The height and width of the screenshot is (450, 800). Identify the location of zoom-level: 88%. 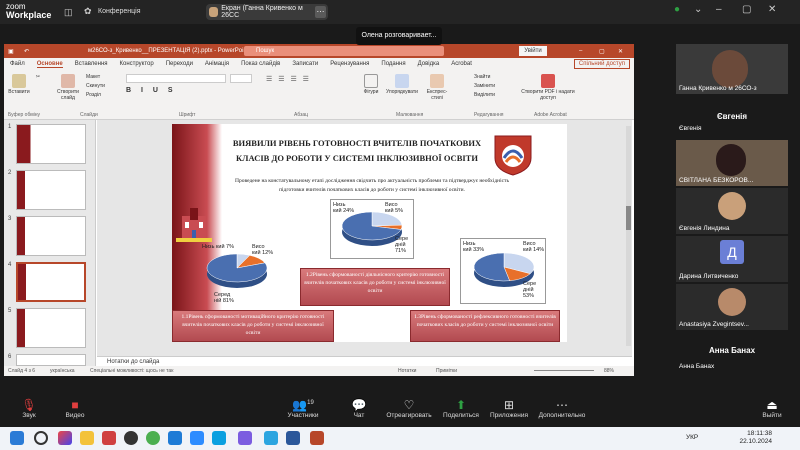
(609, 371).